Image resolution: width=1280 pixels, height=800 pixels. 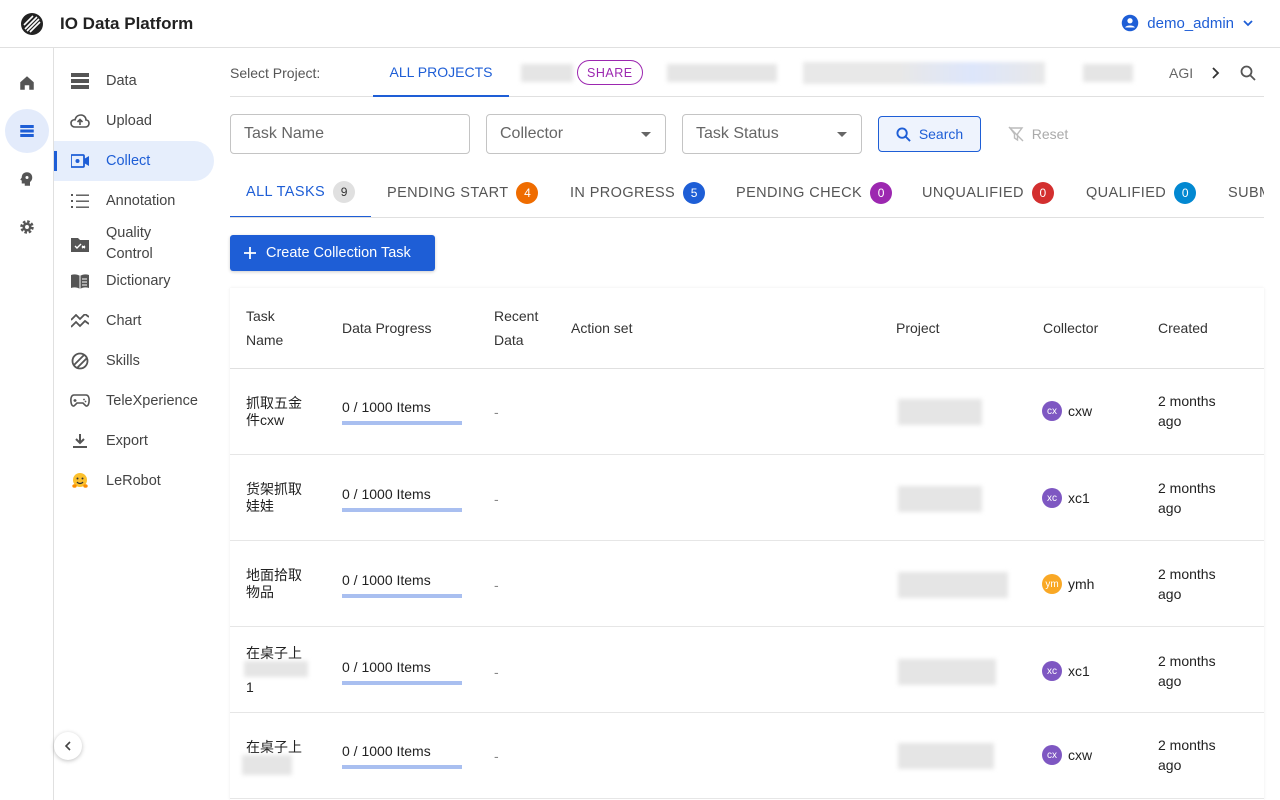 What do you see at coordinates (274, 403) in the screenshot?
I see `task-name-line: 抓取五金` at bounding box center [274, 403].